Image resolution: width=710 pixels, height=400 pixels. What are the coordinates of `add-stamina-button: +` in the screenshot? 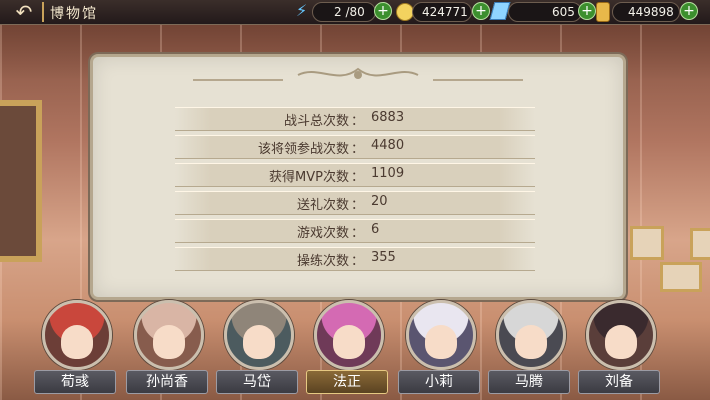 It's located at (383, 11).